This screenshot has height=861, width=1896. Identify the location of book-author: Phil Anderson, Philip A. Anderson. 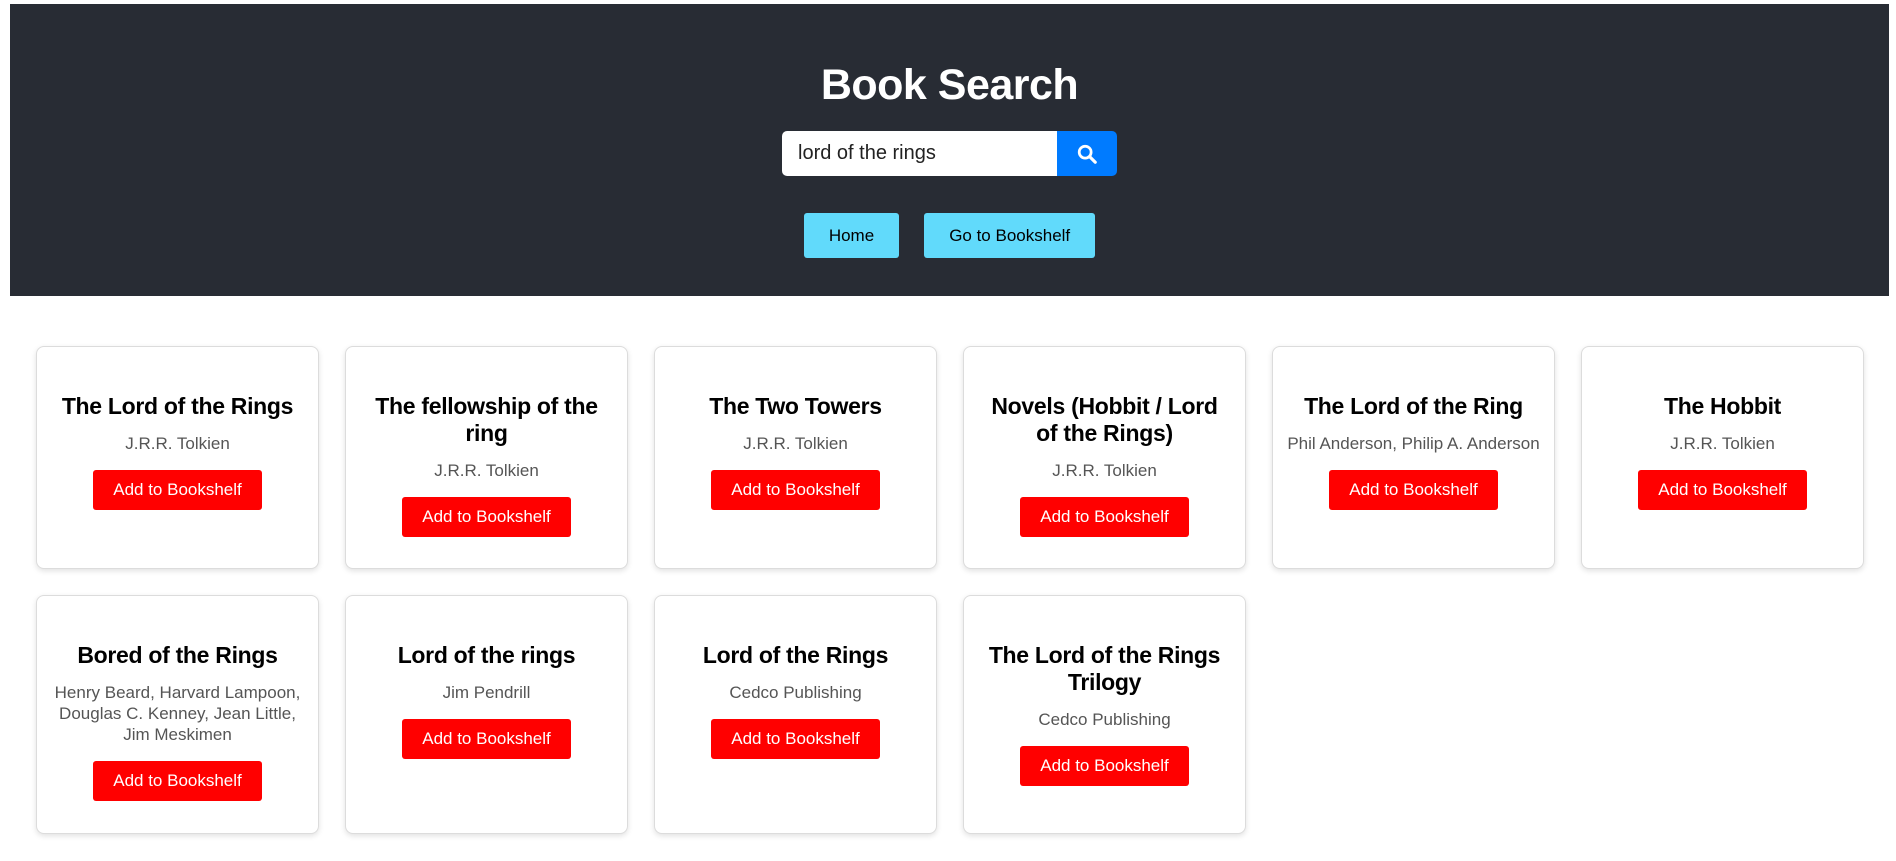
(1413, 443).